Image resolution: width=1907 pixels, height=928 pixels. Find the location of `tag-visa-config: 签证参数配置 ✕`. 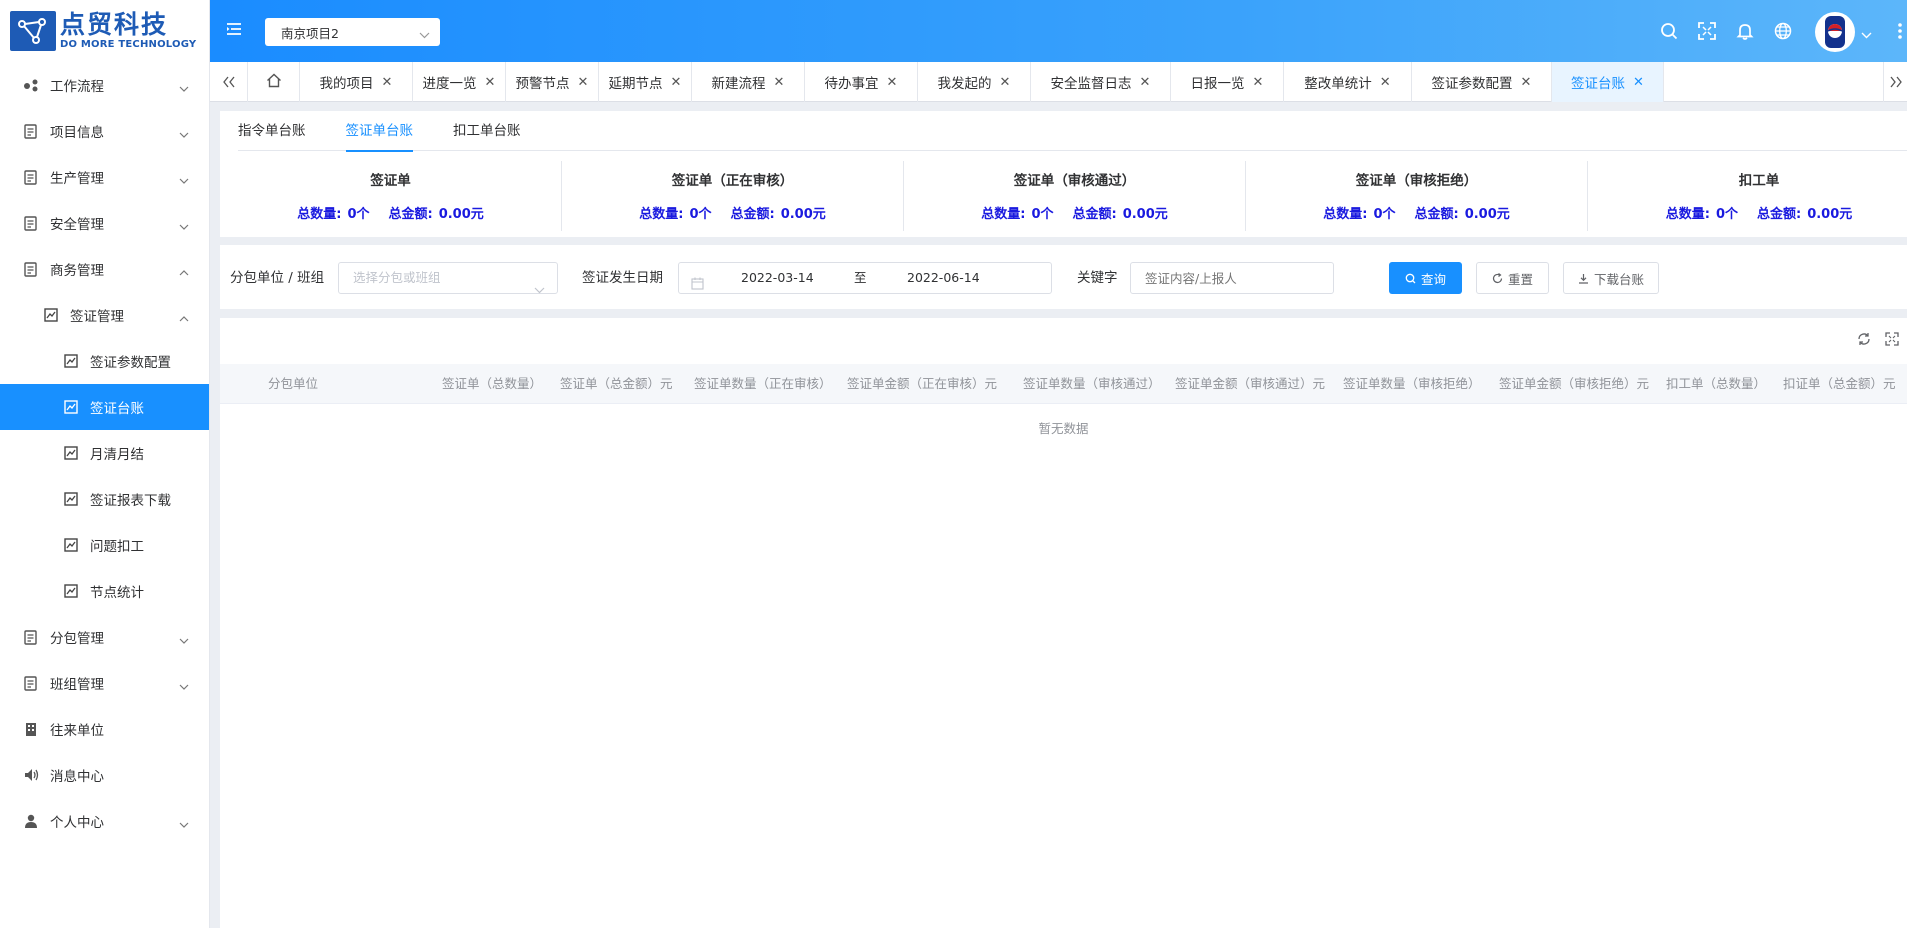

tag-visa-config: 签证参数配置 ✕ is located at coordinates (1482, 82).